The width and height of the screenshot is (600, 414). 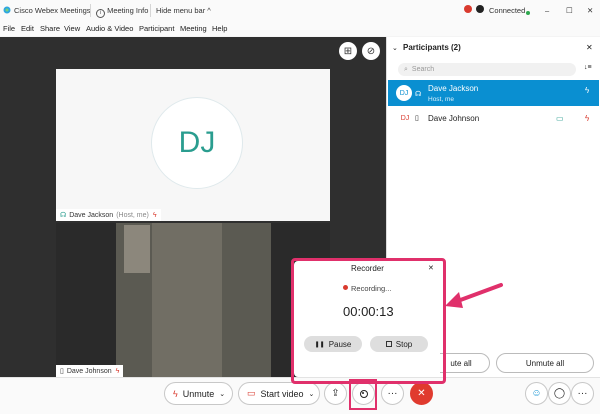 I want to click on connection-status: Connected, so click(x=507, y=10).